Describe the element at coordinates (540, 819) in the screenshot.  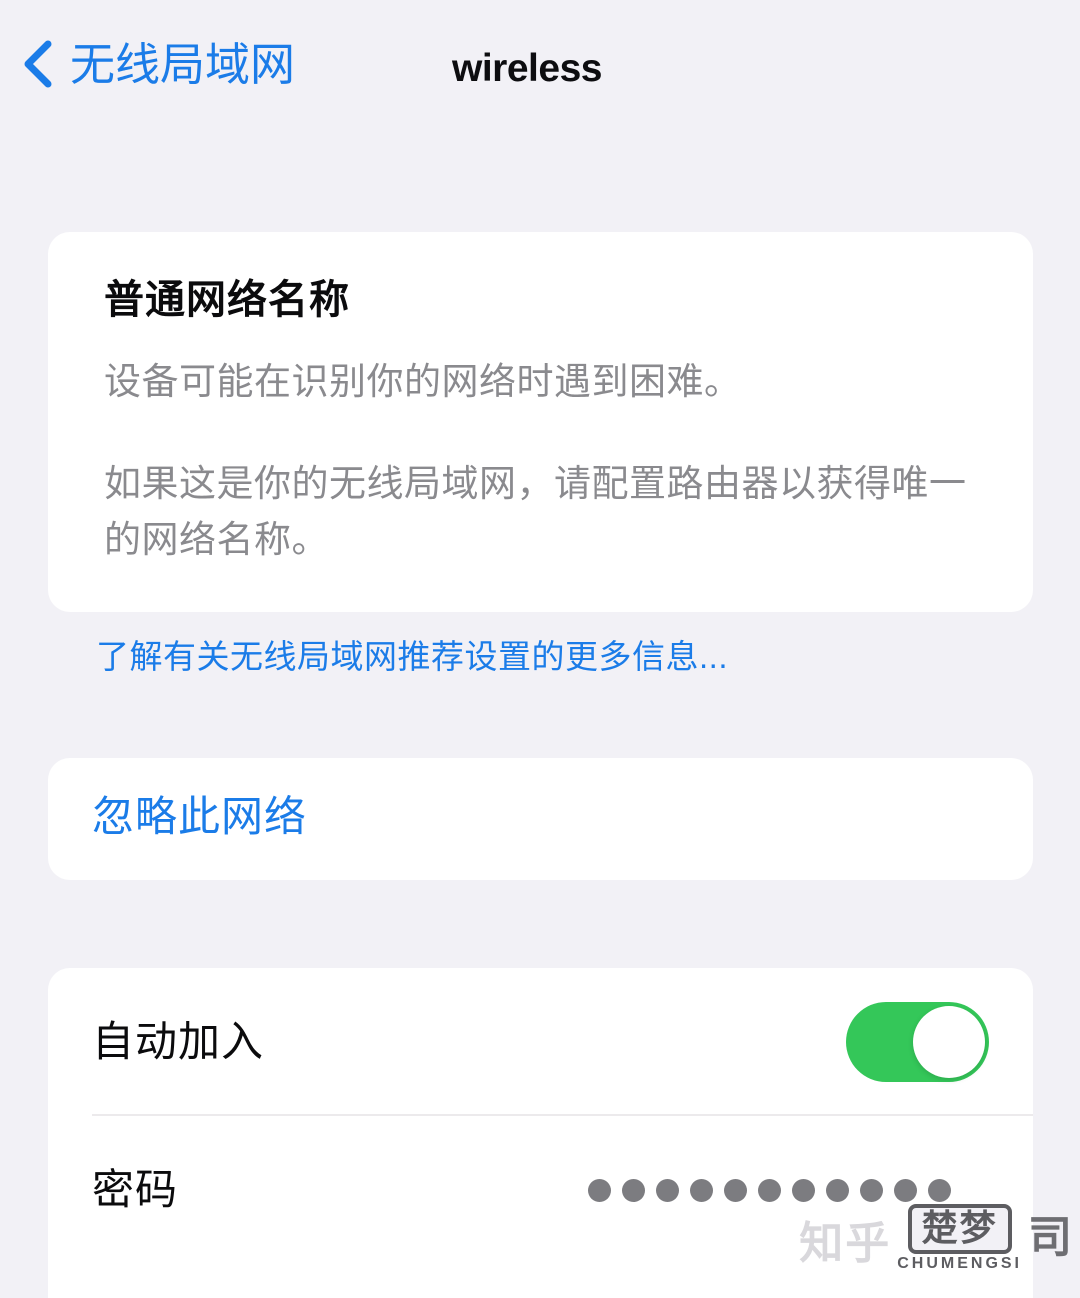
I see `forget-network-card: 忽略此网络` at that location.